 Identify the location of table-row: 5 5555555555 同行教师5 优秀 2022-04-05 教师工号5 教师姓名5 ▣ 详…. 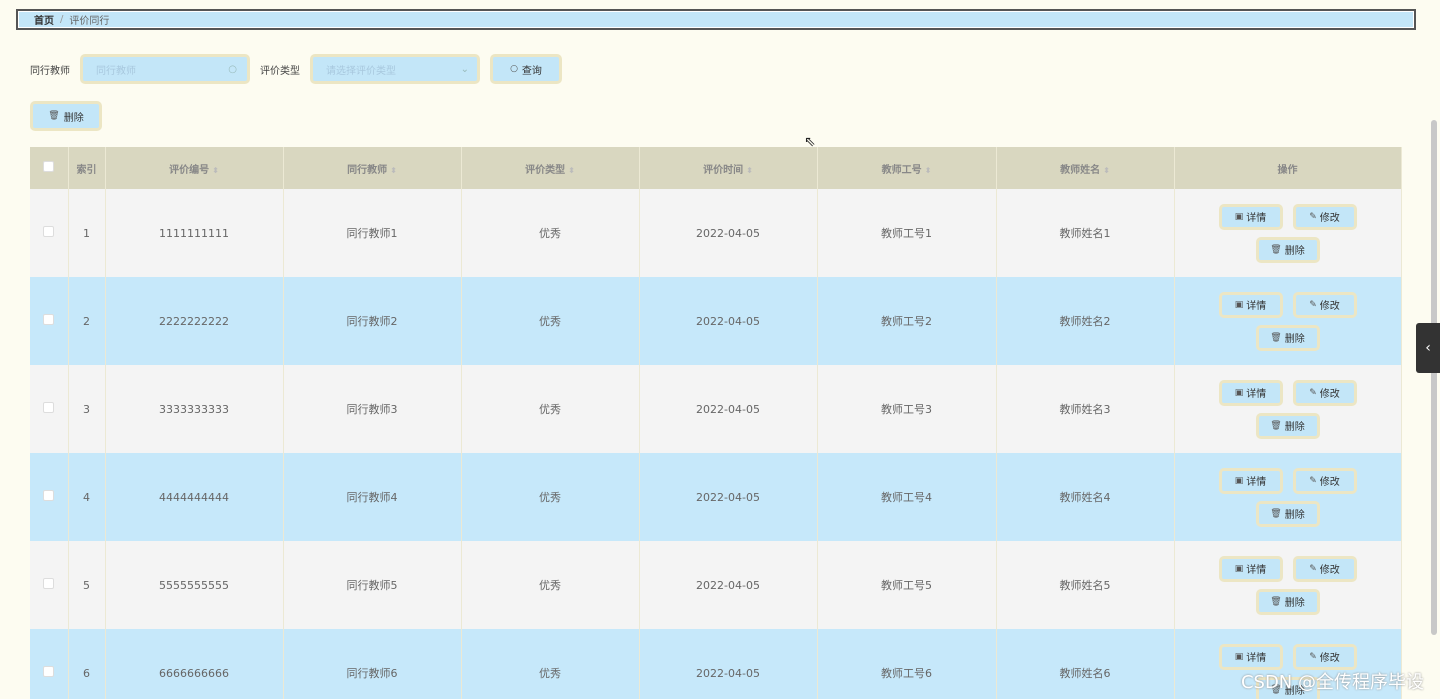
(716, 585).